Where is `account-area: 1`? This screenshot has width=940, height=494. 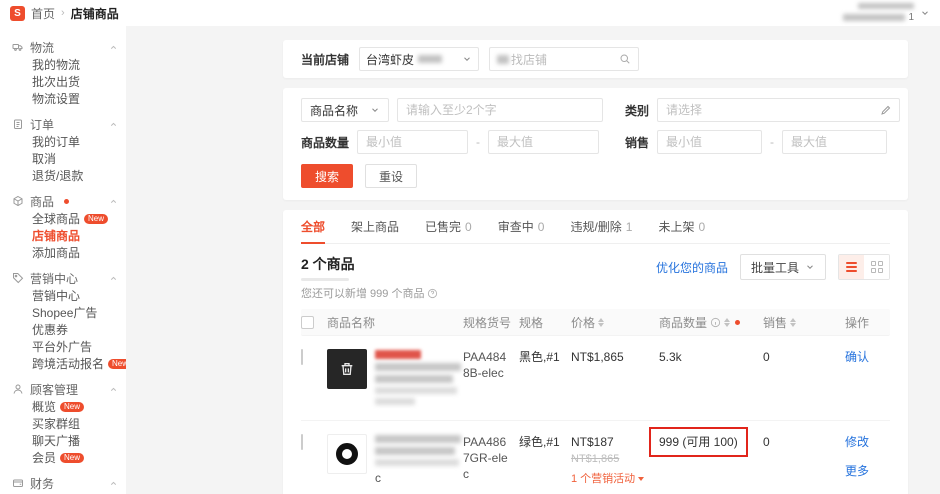 account-area: 1 is located at coordinates (886, 13).